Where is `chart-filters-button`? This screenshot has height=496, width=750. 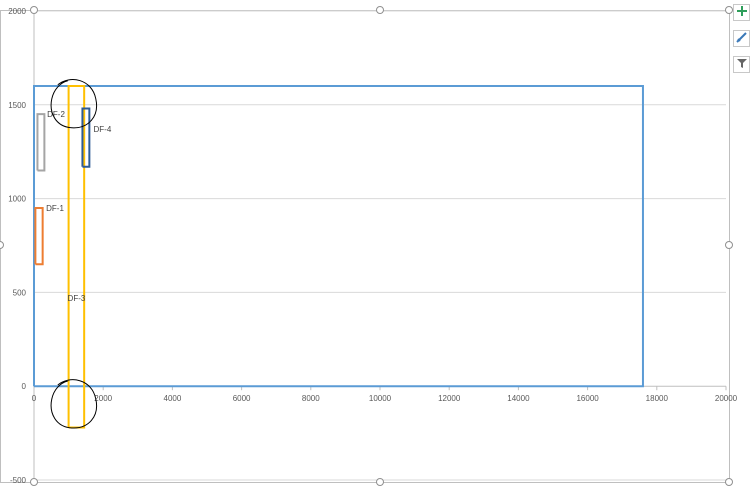
chart-filters-button is located at coordinates (741, 64).